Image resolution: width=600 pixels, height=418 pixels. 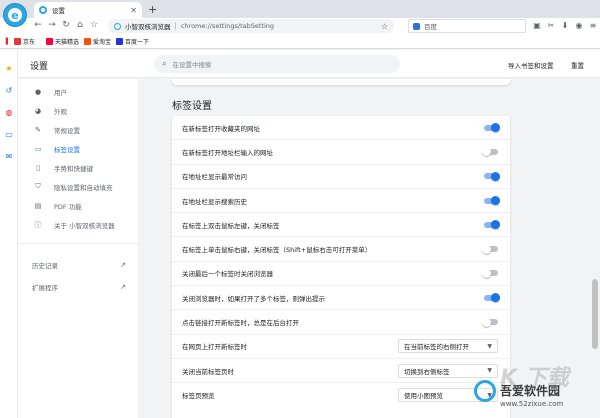 What do you see at coordinates (489, 346) in the screenshot?
I see `dropdown-arrow-icon: ▼` at bounding box center [489, 346].